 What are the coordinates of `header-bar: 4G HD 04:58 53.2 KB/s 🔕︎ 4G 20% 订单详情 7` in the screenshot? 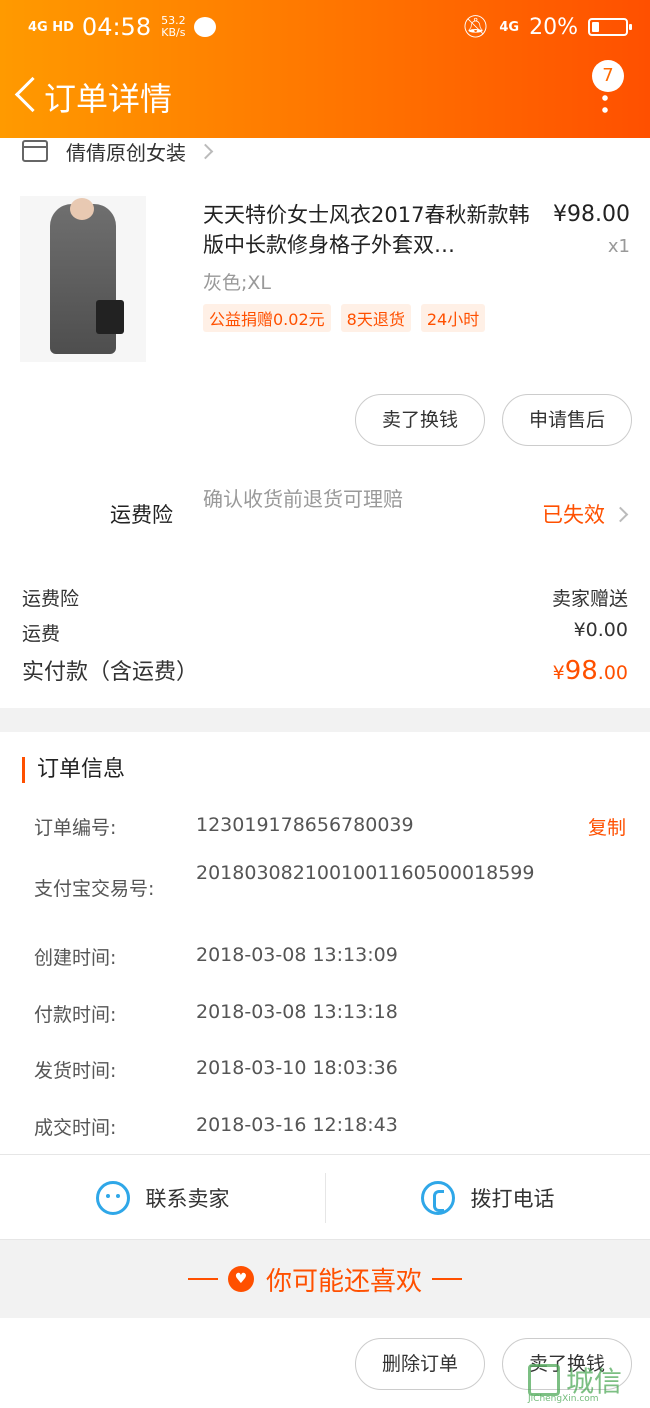 It's located at (325, 69).